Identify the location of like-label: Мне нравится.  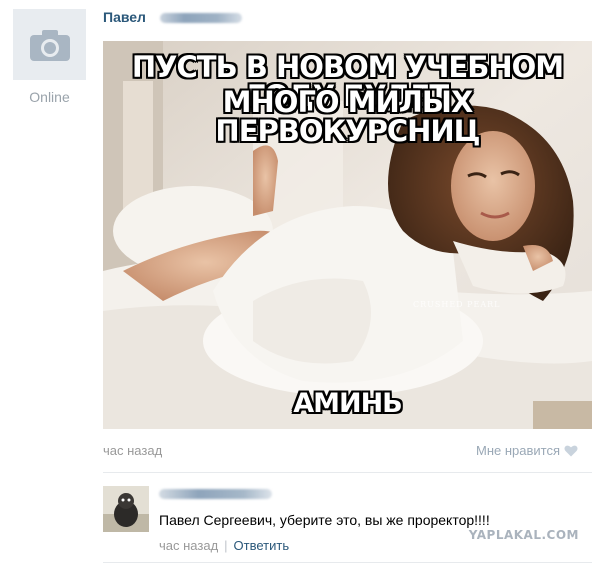
(517, 450).